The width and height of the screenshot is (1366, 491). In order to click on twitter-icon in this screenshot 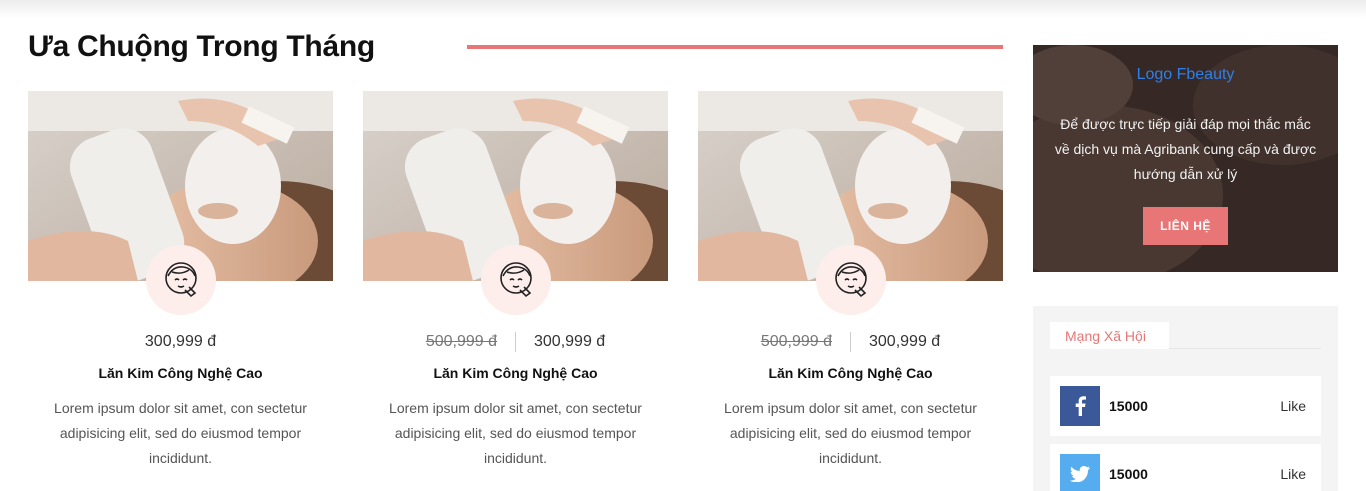, I will do `click(1080, 472)`.